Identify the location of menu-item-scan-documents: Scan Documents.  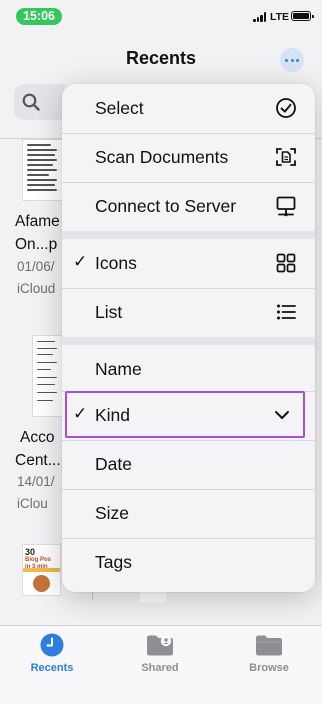
(188, 157).